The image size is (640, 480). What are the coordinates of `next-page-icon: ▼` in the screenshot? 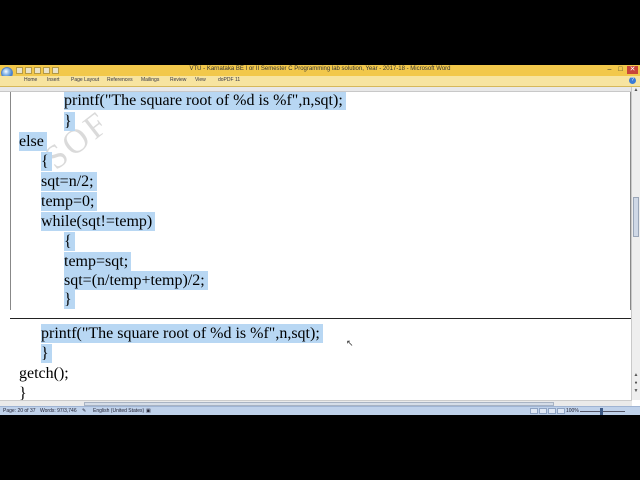 It's located at (636, 391).